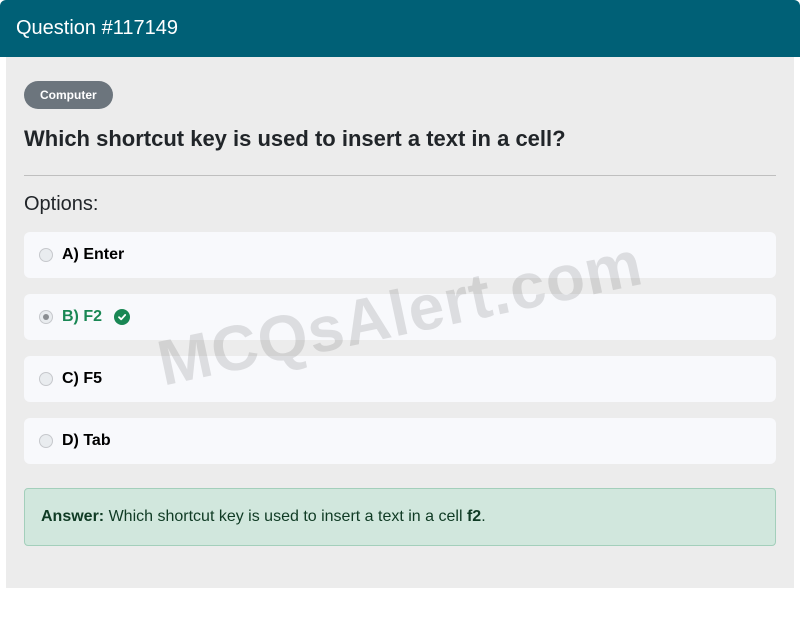  What do you see at coordinates (46, 317) in the screenshot?
I see `option-b-radio` at bounding box center [46, 317].